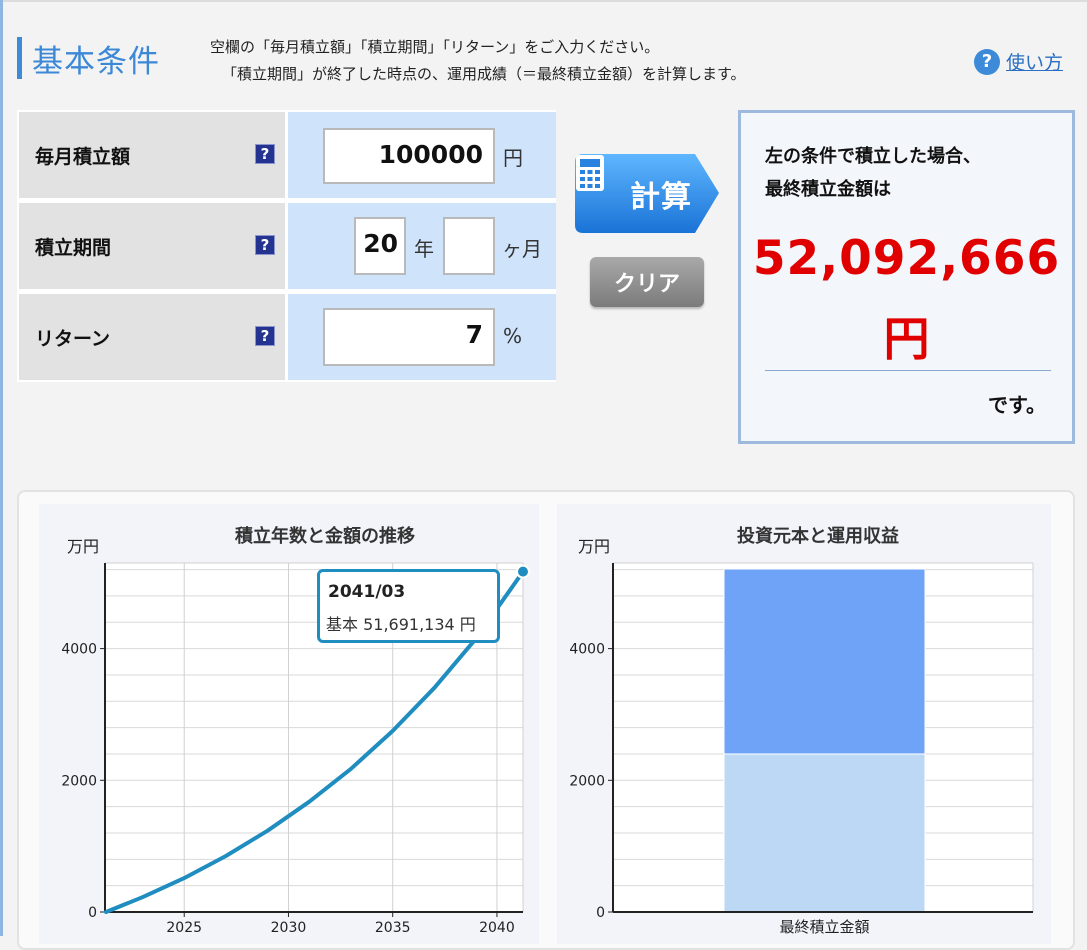  Describe the element at coordinates (92, 913) in the screenshot. I see `line-y-tick-label: 0` at that location.